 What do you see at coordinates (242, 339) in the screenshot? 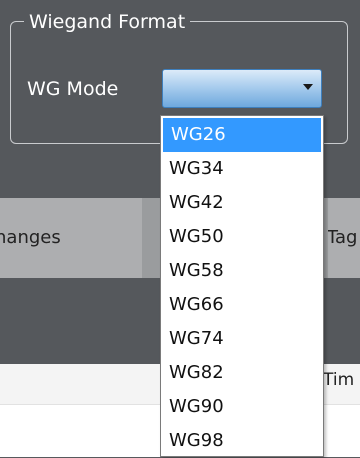
I see `option-wg74: WG74` at bounding box center [242, 339].